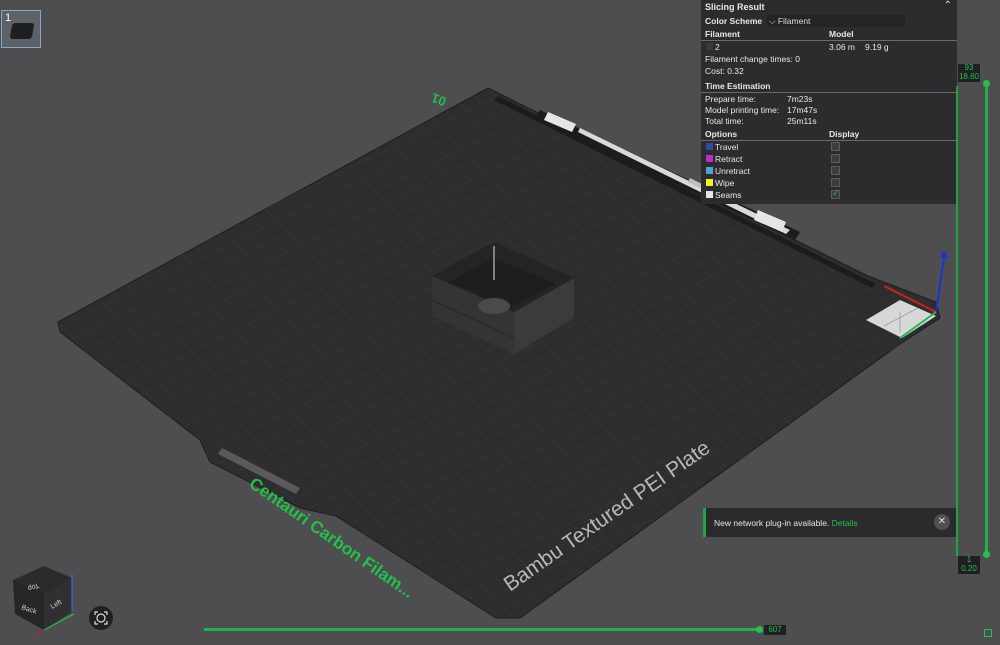 The image size is (1000, 645). What do you see at coordinates (732, 171) in the screenshot?
I see `option-label: Unretract` at bounding box center [732, 171].